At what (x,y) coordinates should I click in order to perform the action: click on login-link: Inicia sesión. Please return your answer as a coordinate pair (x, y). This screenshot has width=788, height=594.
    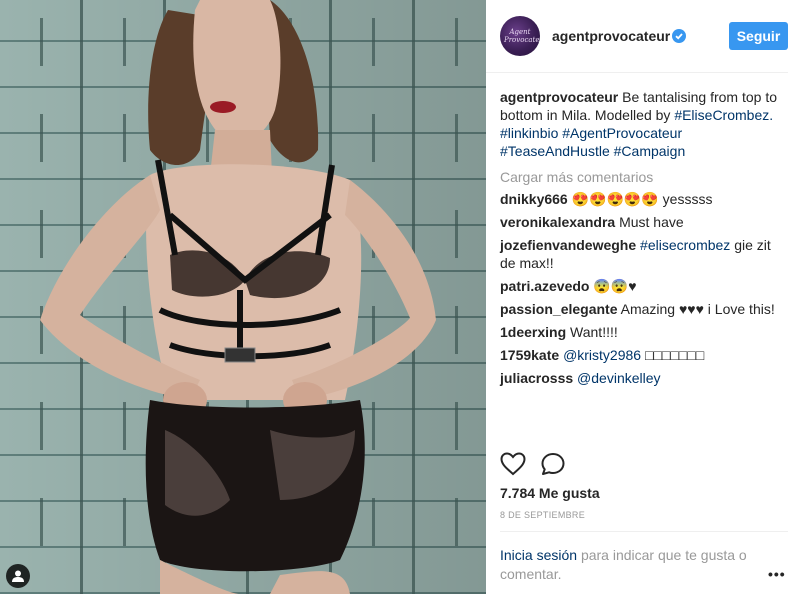
    Looking at the image, I should click on (538, 555).